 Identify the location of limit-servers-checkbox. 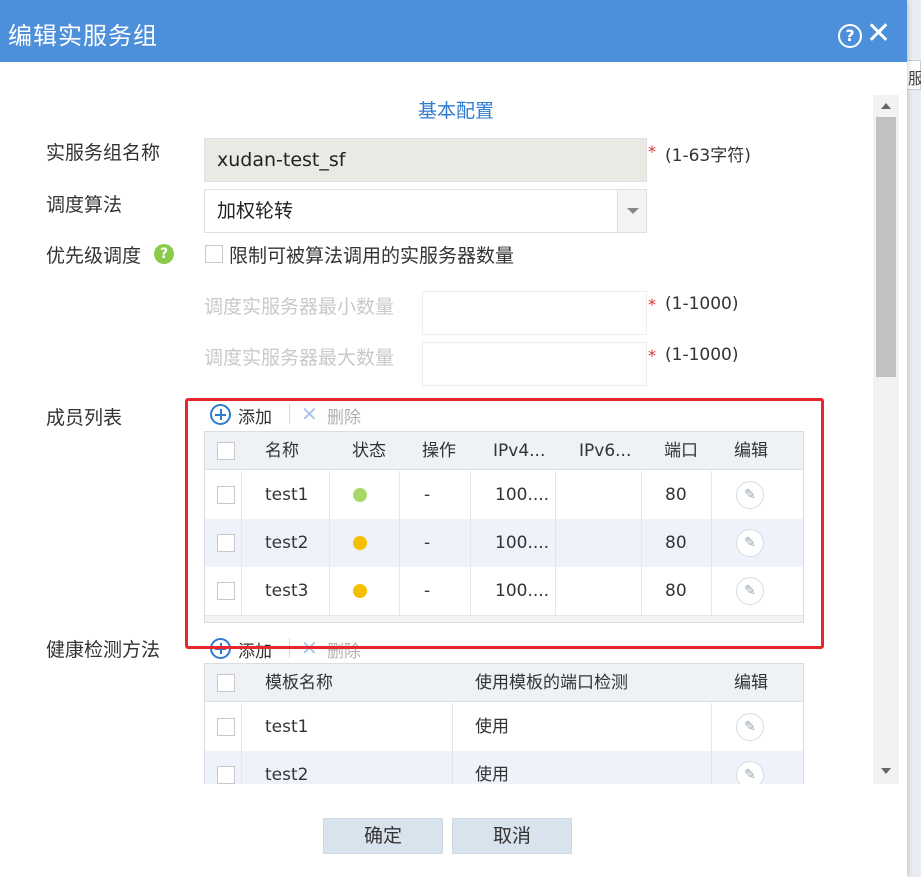
(214, 254).